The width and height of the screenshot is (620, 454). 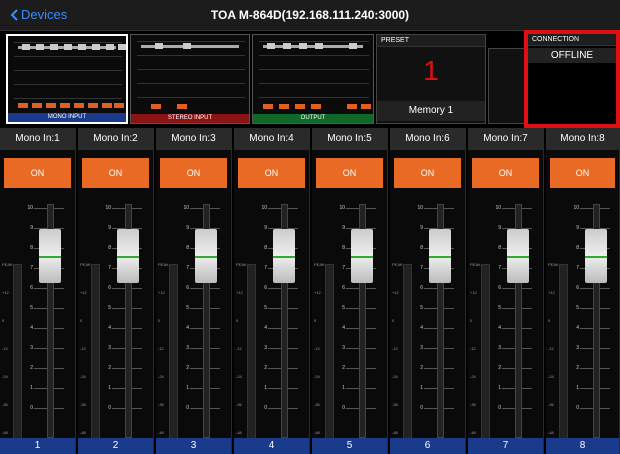 I want to click on stereo-input-thumb: STEREO INPUT, so click(x=190, y=79).